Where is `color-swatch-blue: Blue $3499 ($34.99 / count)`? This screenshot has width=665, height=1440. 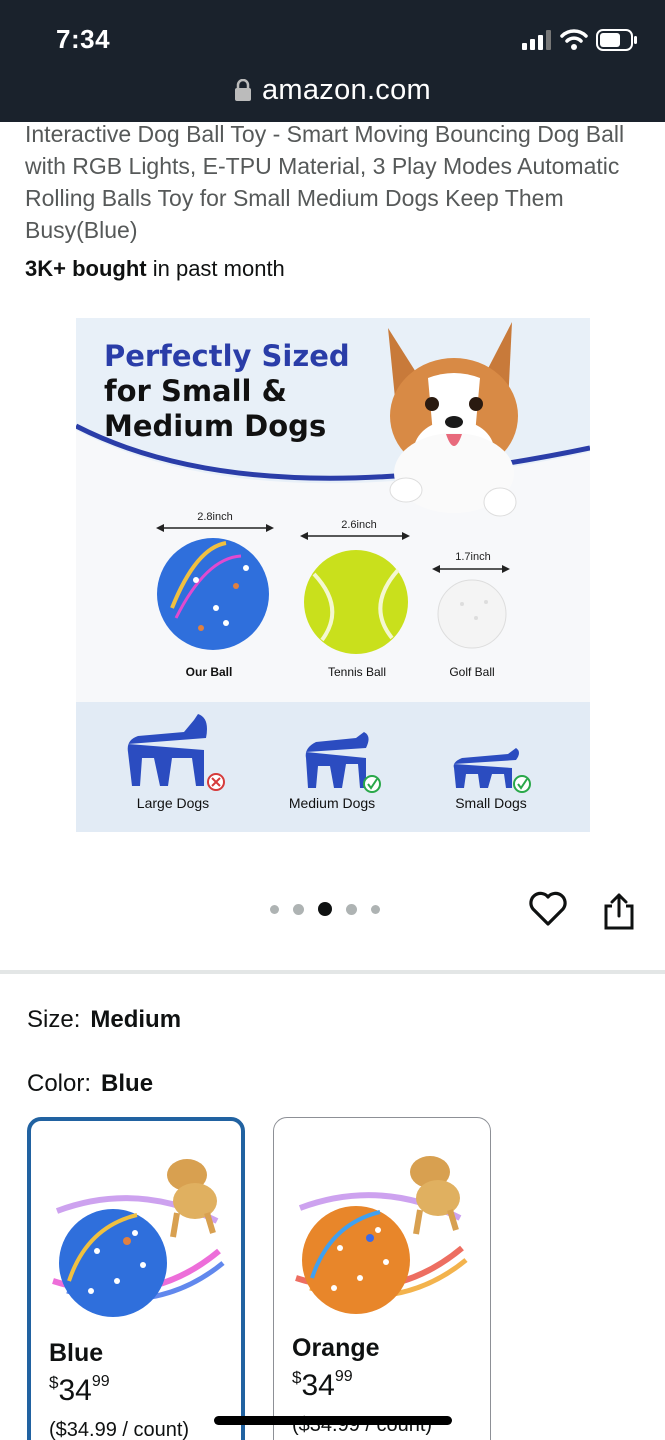
color-swatch-blue: Blue $3499 ($34.99 / count) is located at coordinates (136, 1278).